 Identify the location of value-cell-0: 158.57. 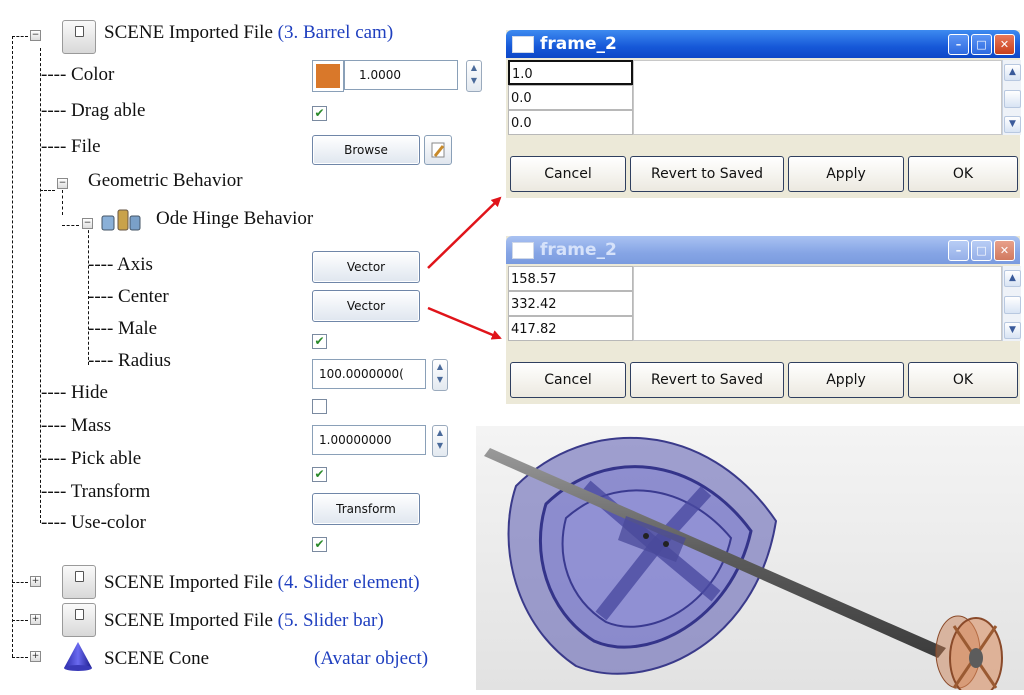
(570, 278).